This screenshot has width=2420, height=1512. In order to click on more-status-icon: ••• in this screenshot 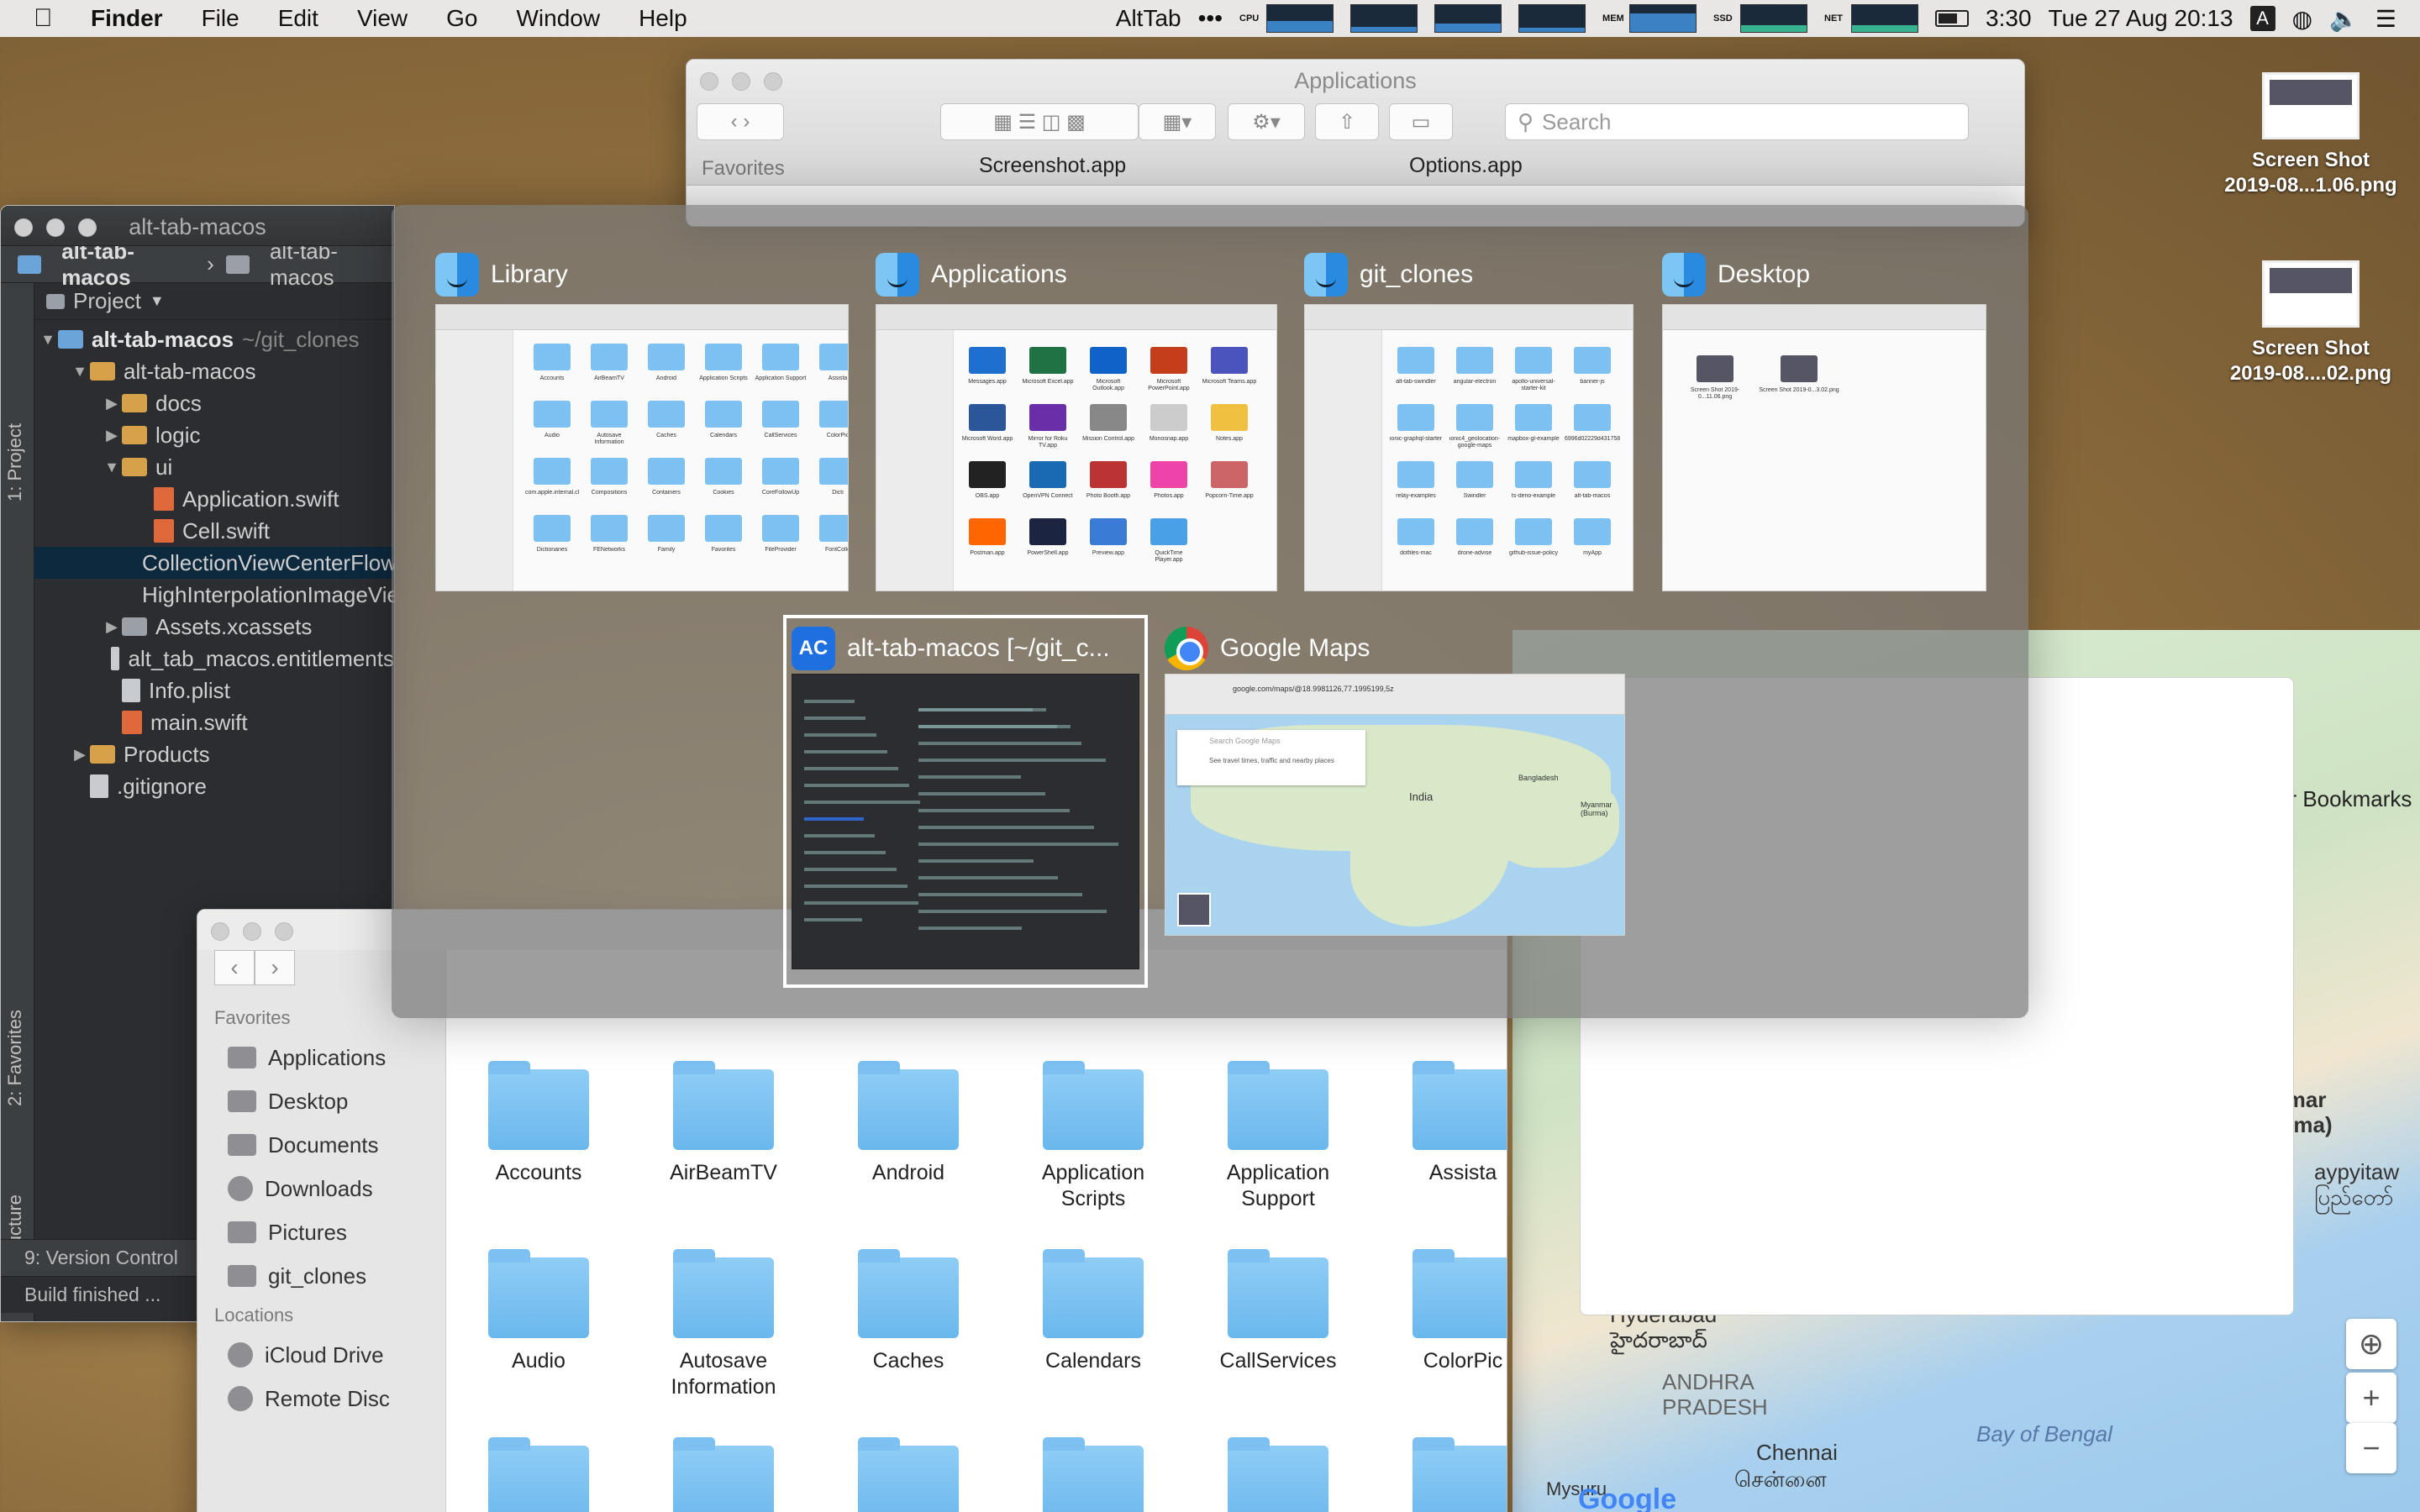, I will do `click(1210, 18)`.